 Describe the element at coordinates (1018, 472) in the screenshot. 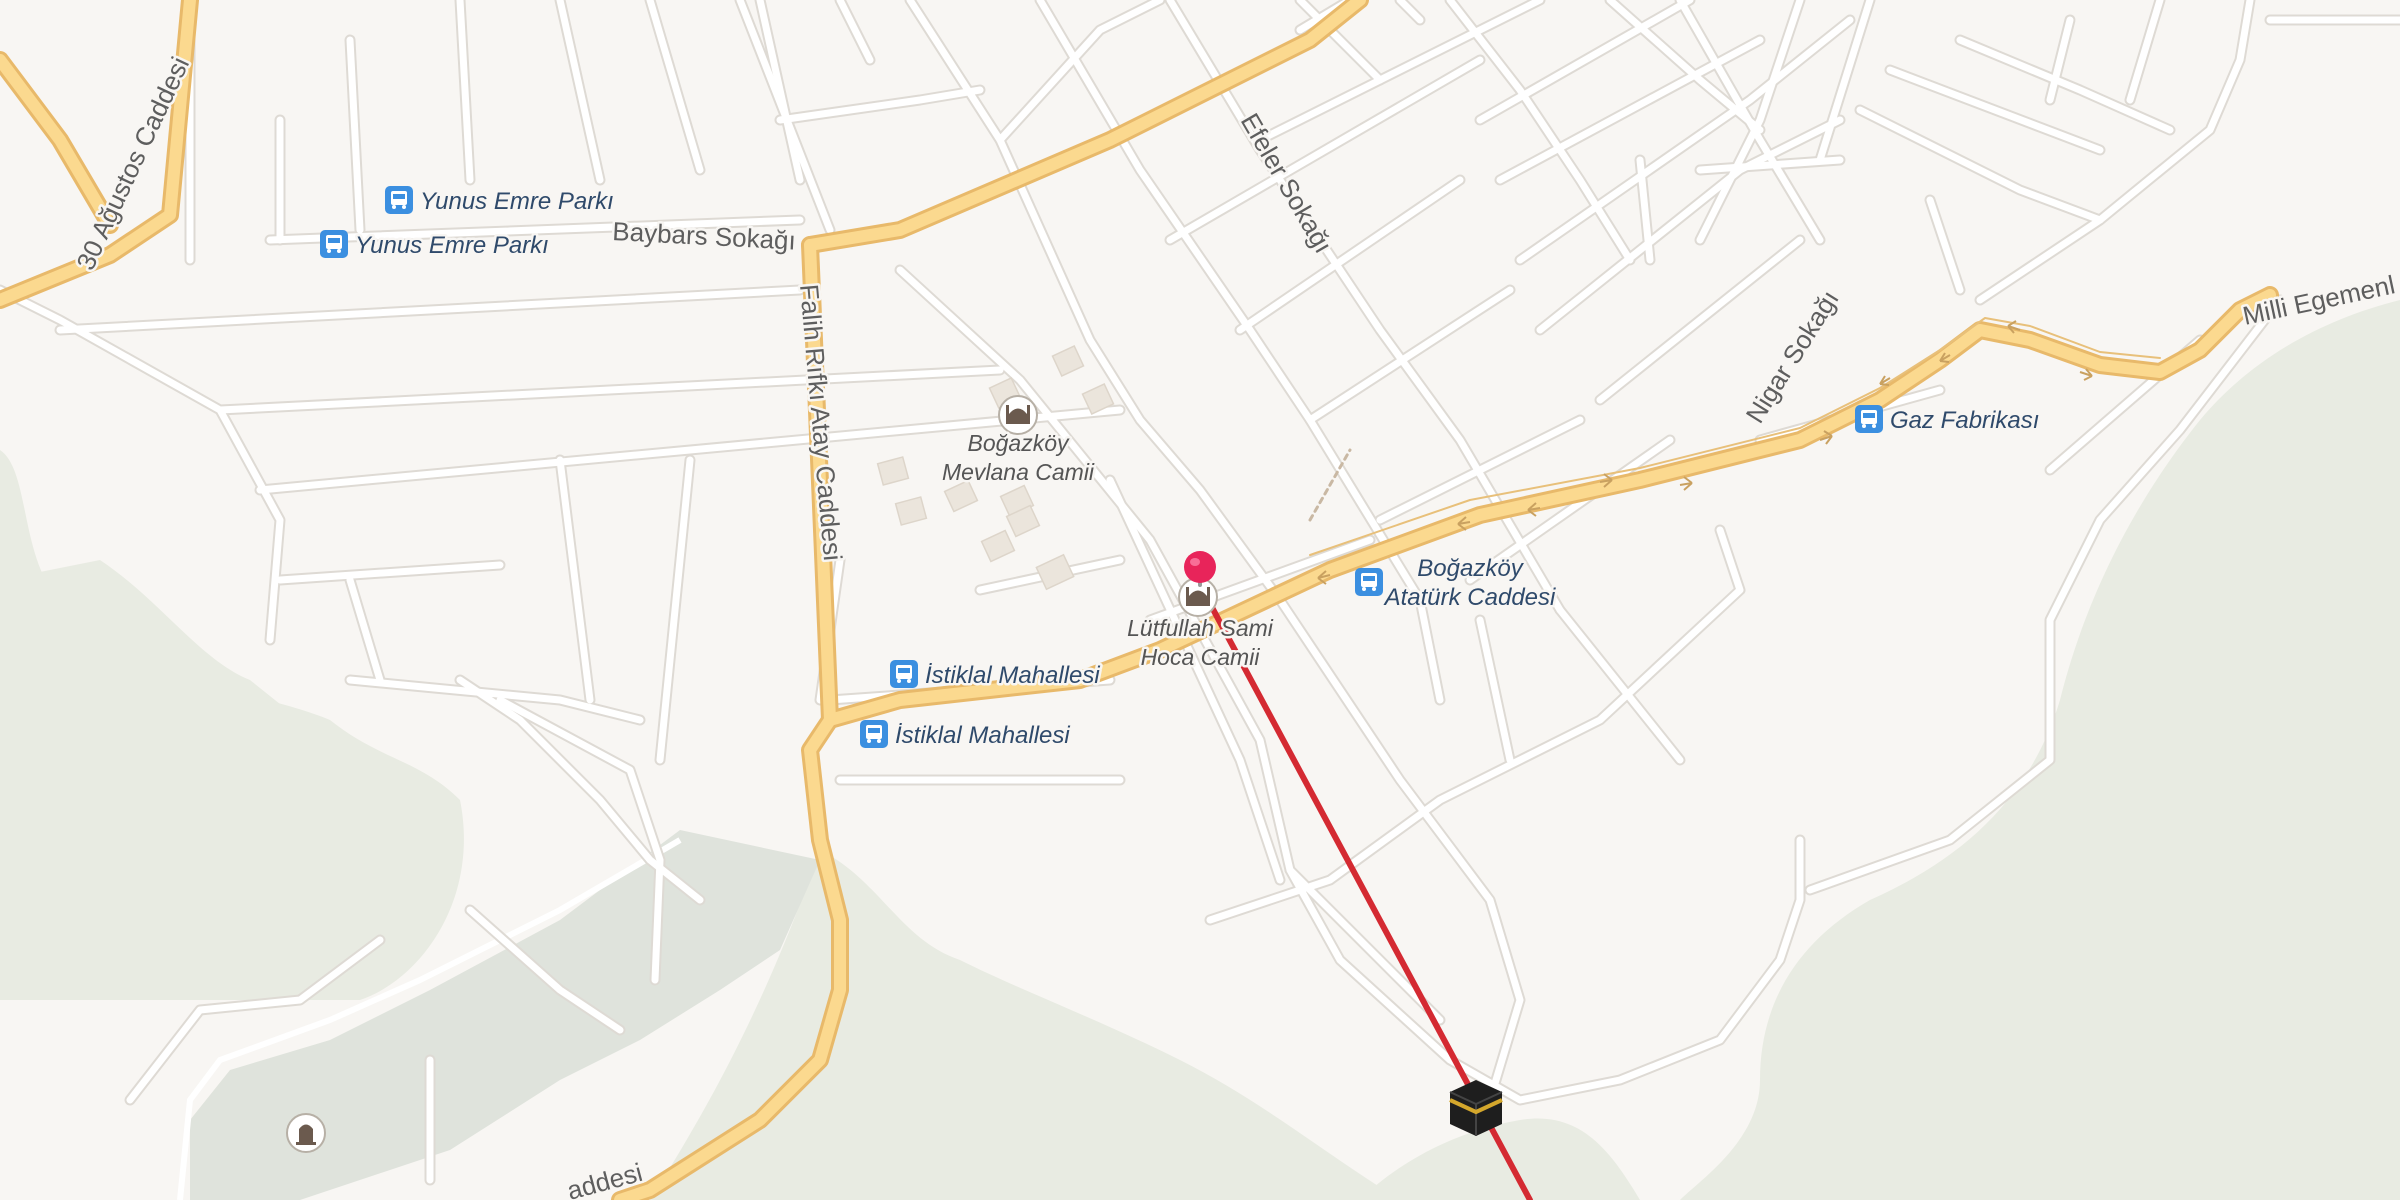

I see `mosque-label-line2: Mevlana Camii` at that location.